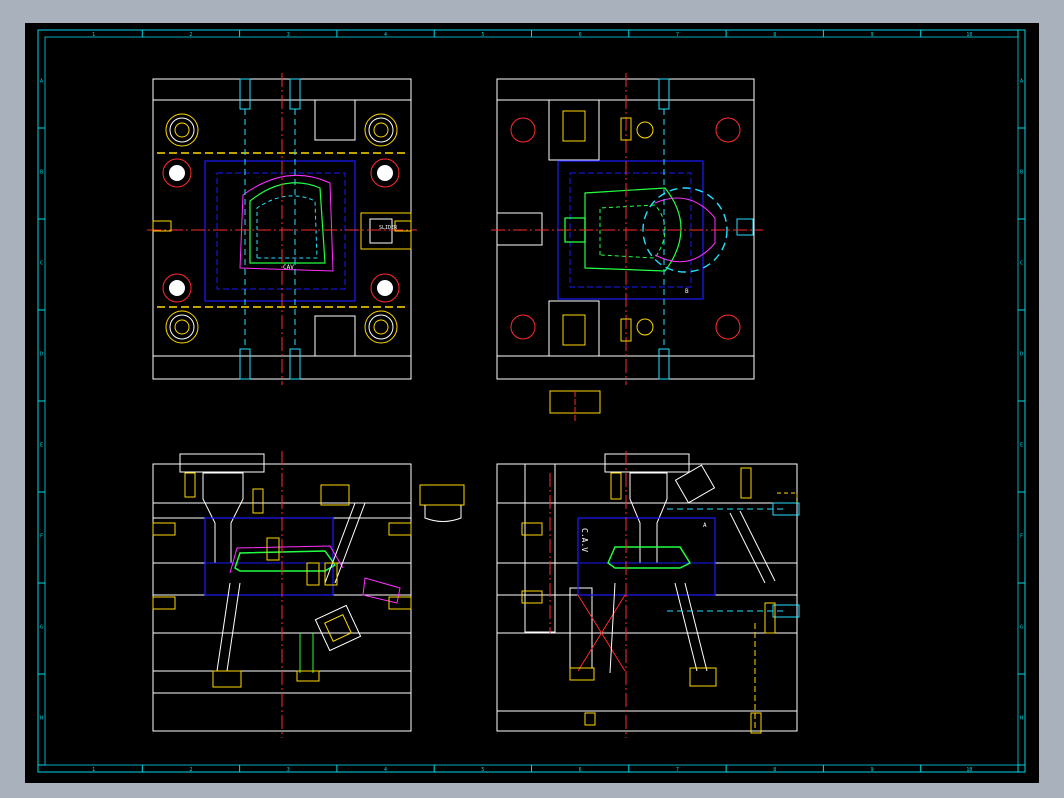  Describe the element at coordinates (687, 291) in the screenshot. I see `mark-b: B` at that location.